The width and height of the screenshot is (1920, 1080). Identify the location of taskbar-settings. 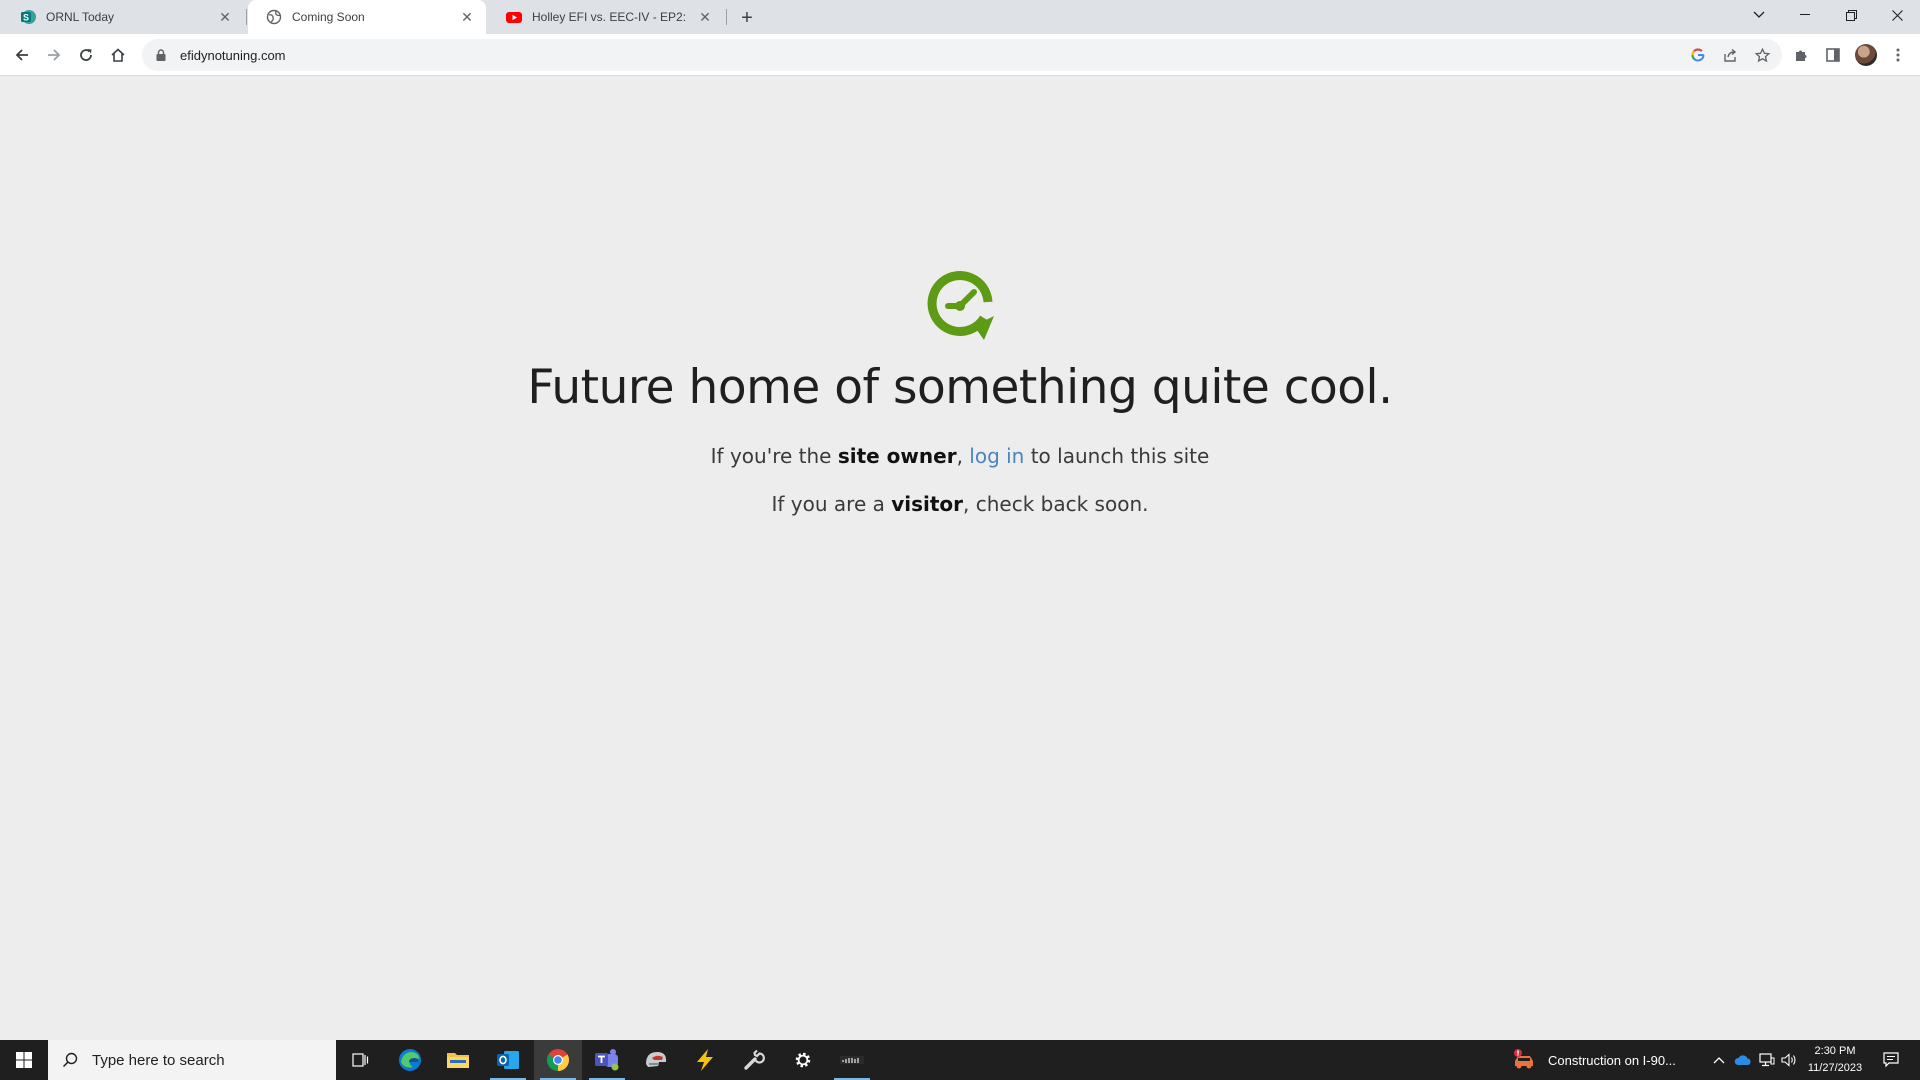
(803, 1060).